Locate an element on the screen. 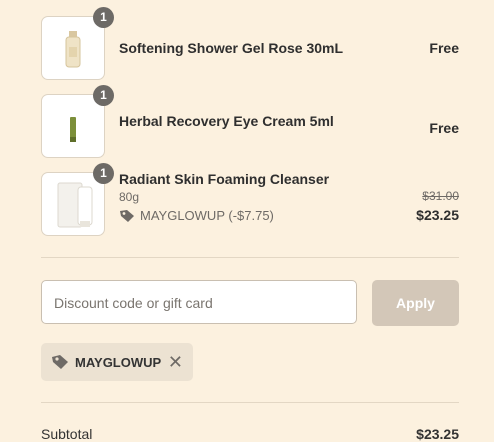 This screenshot has height=442, width=494. applied-discount-chip: MAYGLOWUP ✕ is located at coordinates (117, 362).